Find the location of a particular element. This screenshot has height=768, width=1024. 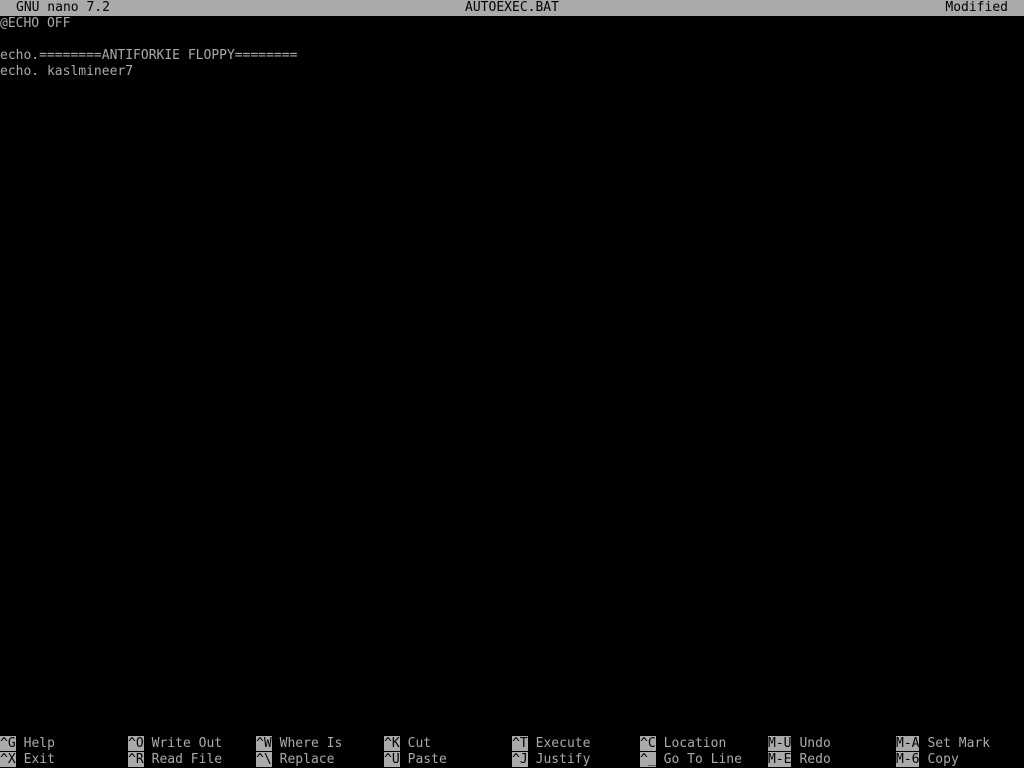

shortcut-key: ^O is located at coordinates (136, 743).